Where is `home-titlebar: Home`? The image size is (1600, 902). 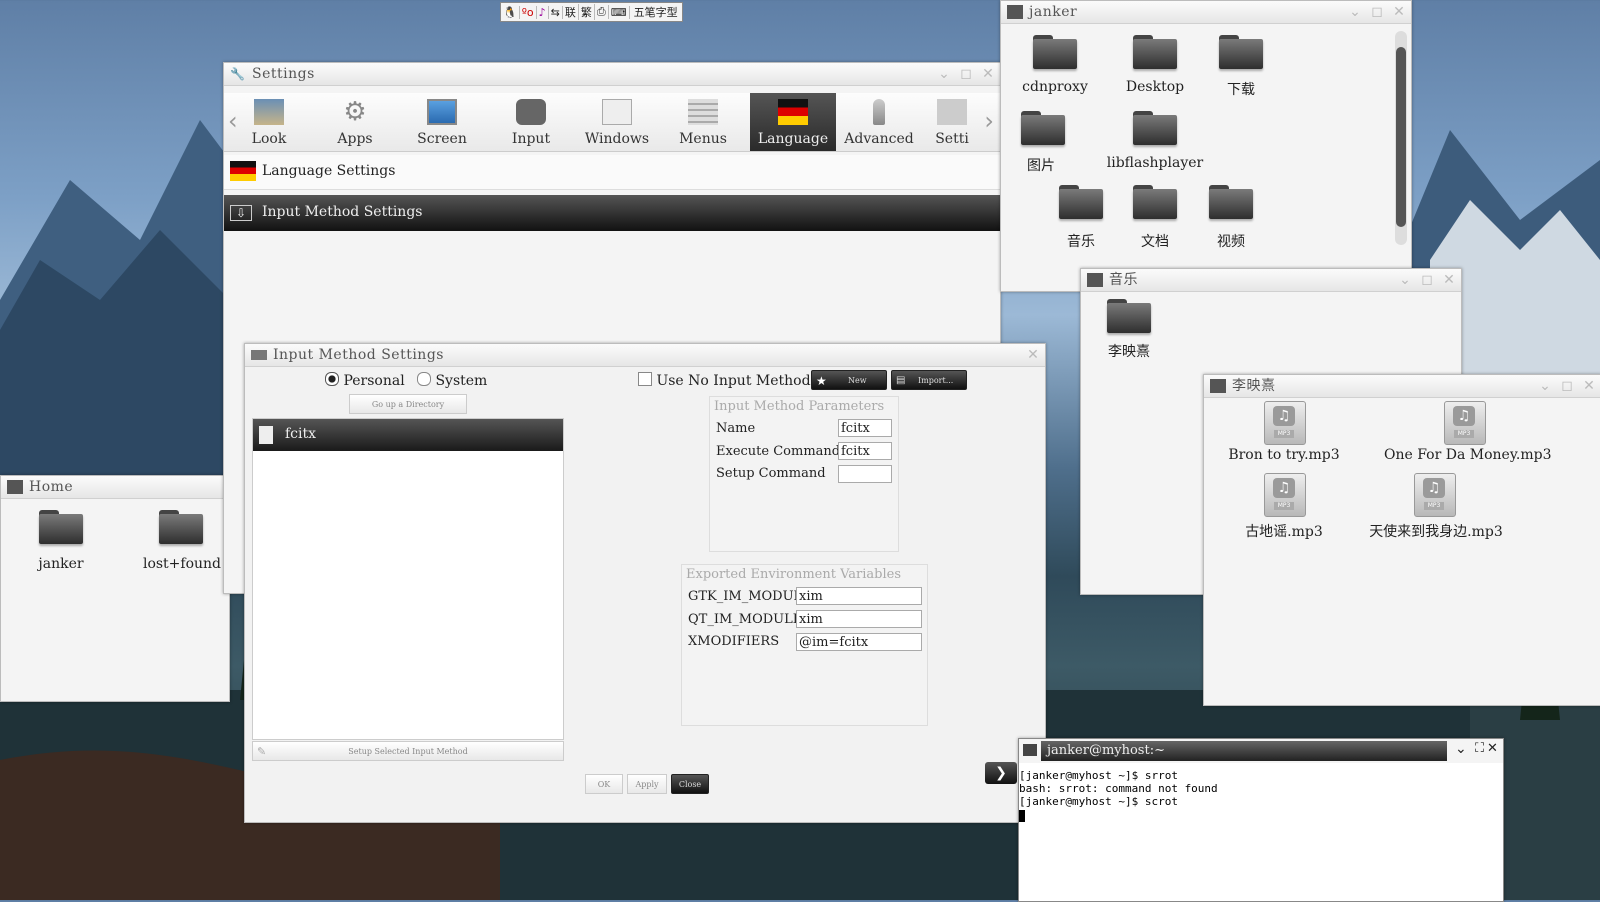
home-titlebar: Home is located at coordinates (115, 487).